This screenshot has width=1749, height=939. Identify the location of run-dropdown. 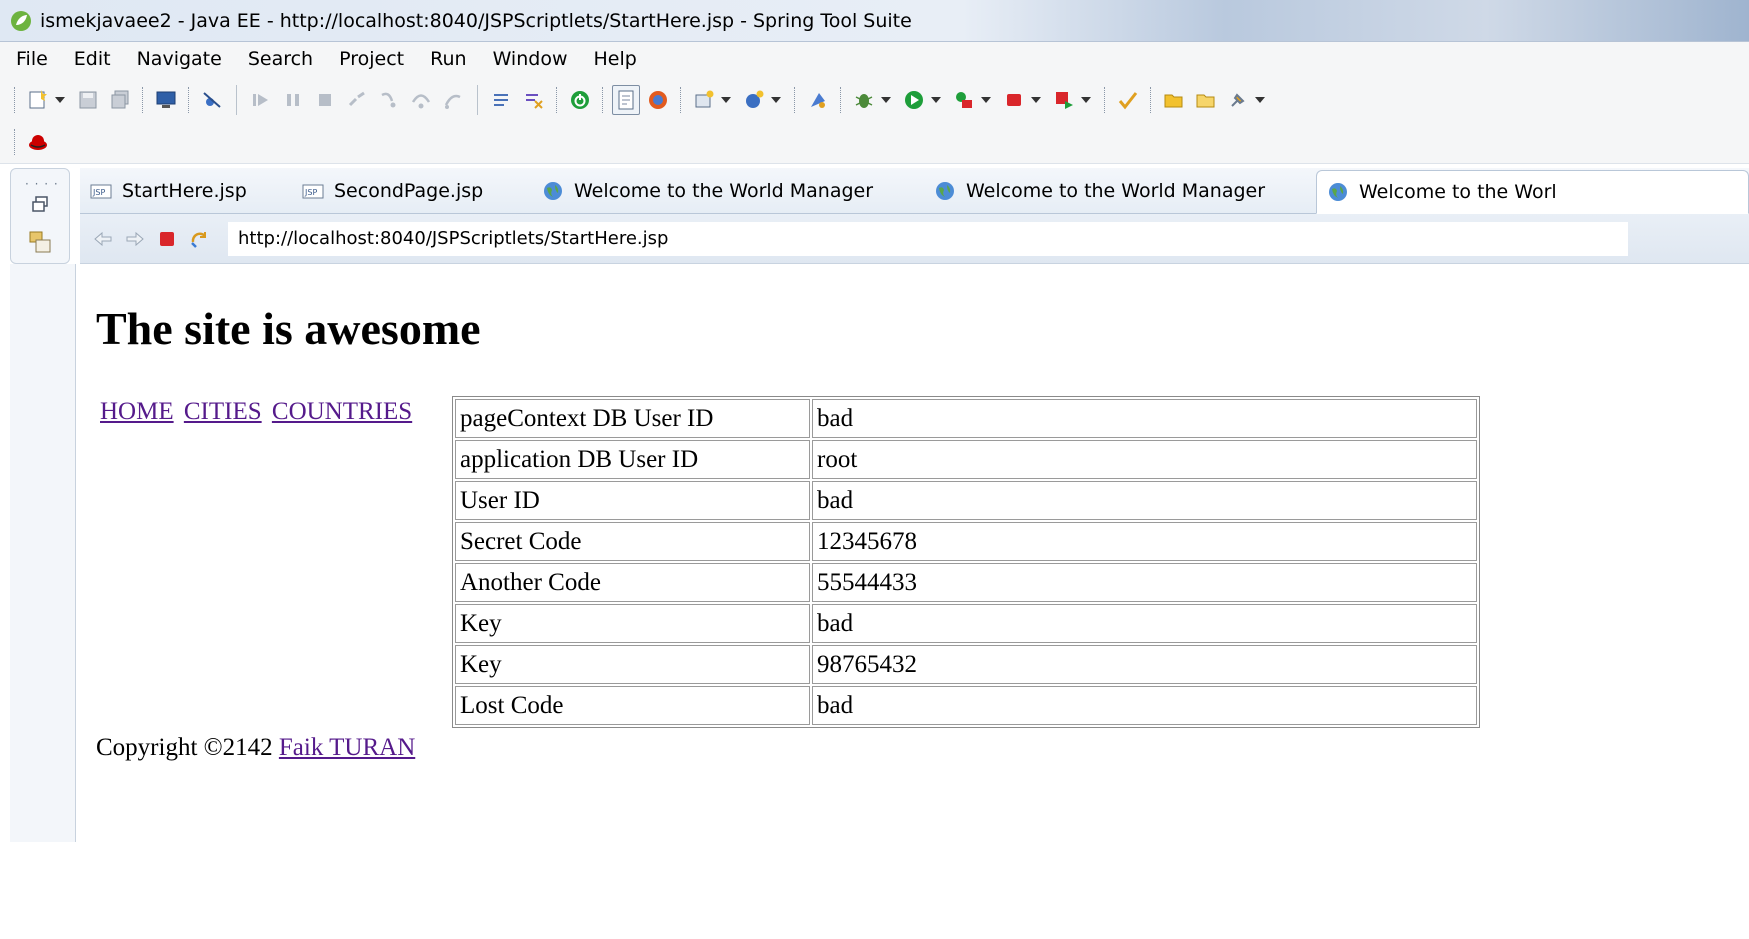
(936, 100).